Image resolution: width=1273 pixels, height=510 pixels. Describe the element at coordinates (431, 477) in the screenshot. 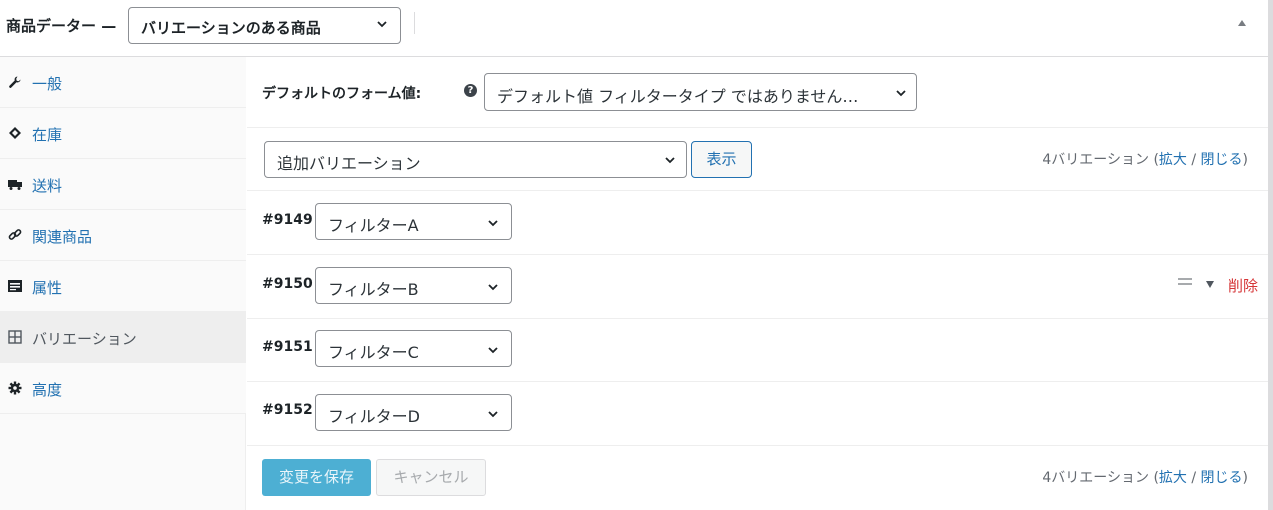

I see `cancel-button: キャンセル` at that location.